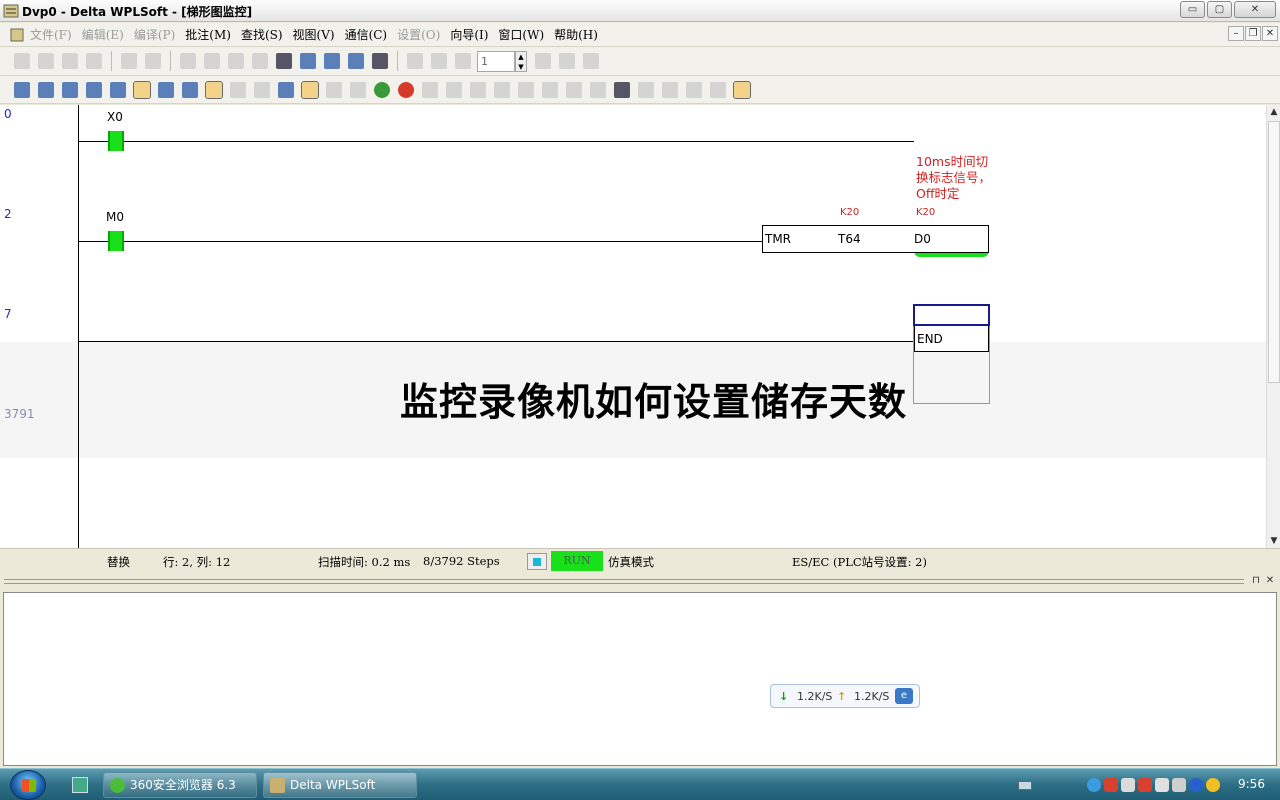  Describe the element at coordinates (142, 89) in the screenshot. I see `monitor-ladder-icon` at that location.